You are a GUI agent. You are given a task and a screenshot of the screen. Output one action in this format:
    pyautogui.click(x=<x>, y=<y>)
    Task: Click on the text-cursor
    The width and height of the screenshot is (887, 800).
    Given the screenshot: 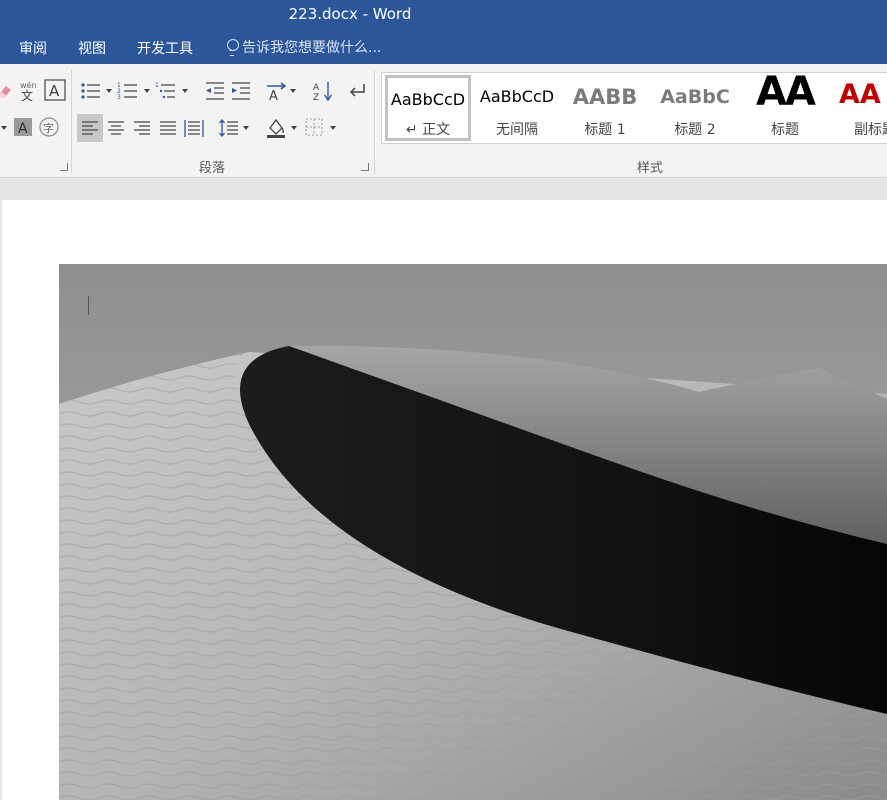 What is the action you would take?
    pyautogui.click(x=88, y=305)
    